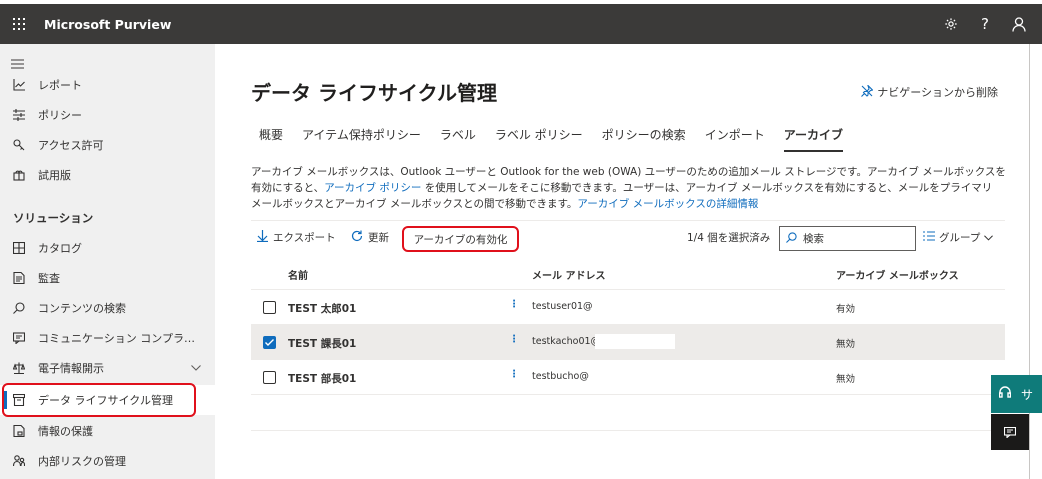  Describe the element at coordinates (667, 204) in the screenshot. I see `archive-learn-more-link: アーカイブ メールボックスの詳細情報` at that location.